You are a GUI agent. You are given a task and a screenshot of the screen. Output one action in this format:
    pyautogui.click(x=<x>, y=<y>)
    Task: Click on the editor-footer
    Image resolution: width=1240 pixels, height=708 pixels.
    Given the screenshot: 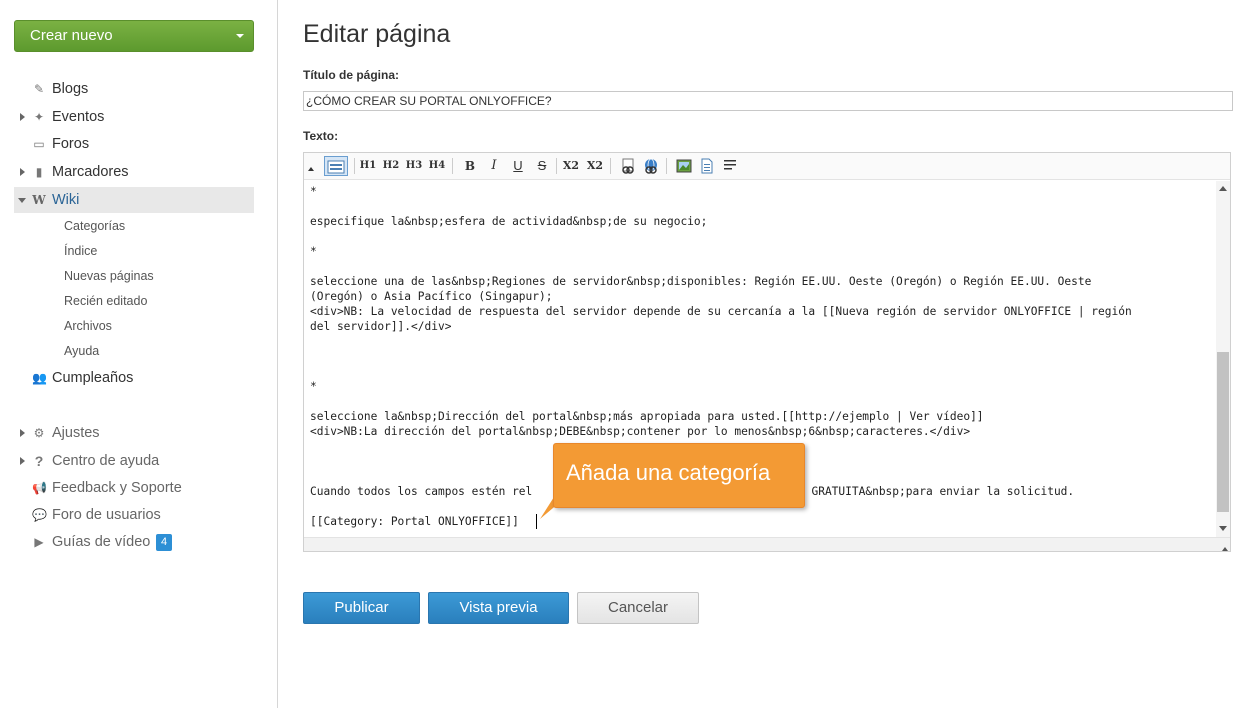 What is the action you would take?
    pyautogui.click(x=767, y=544)
    